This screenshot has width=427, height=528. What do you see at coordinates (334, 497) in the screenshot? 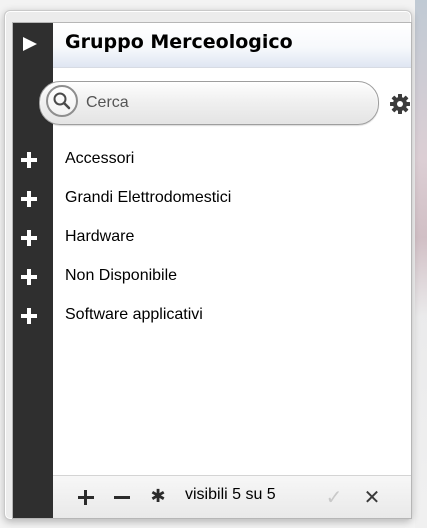
I see `confirm-button: ✓` at bounding box center [334, 497].